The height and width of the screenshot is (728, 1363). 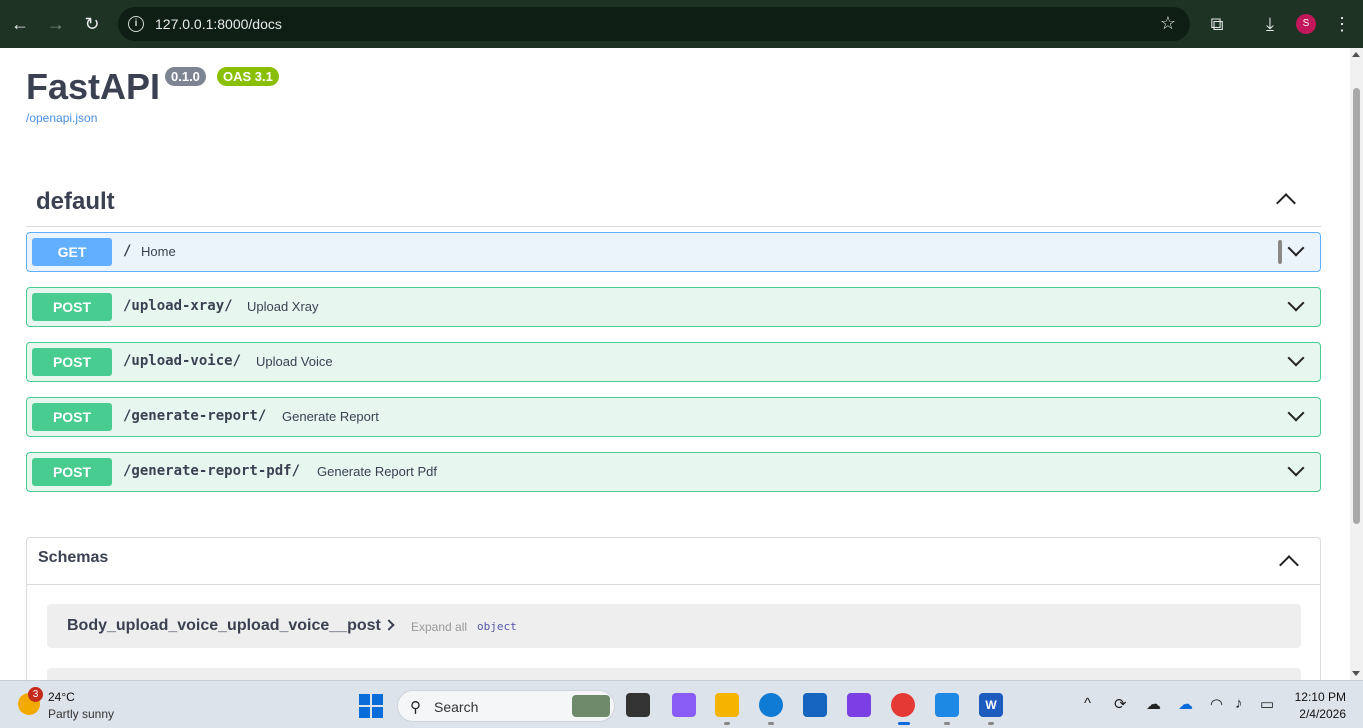 What do you see at coordinates (1280, 252) in the screenshot?
I see `drag-handle` at bounding box center [1280, 252].